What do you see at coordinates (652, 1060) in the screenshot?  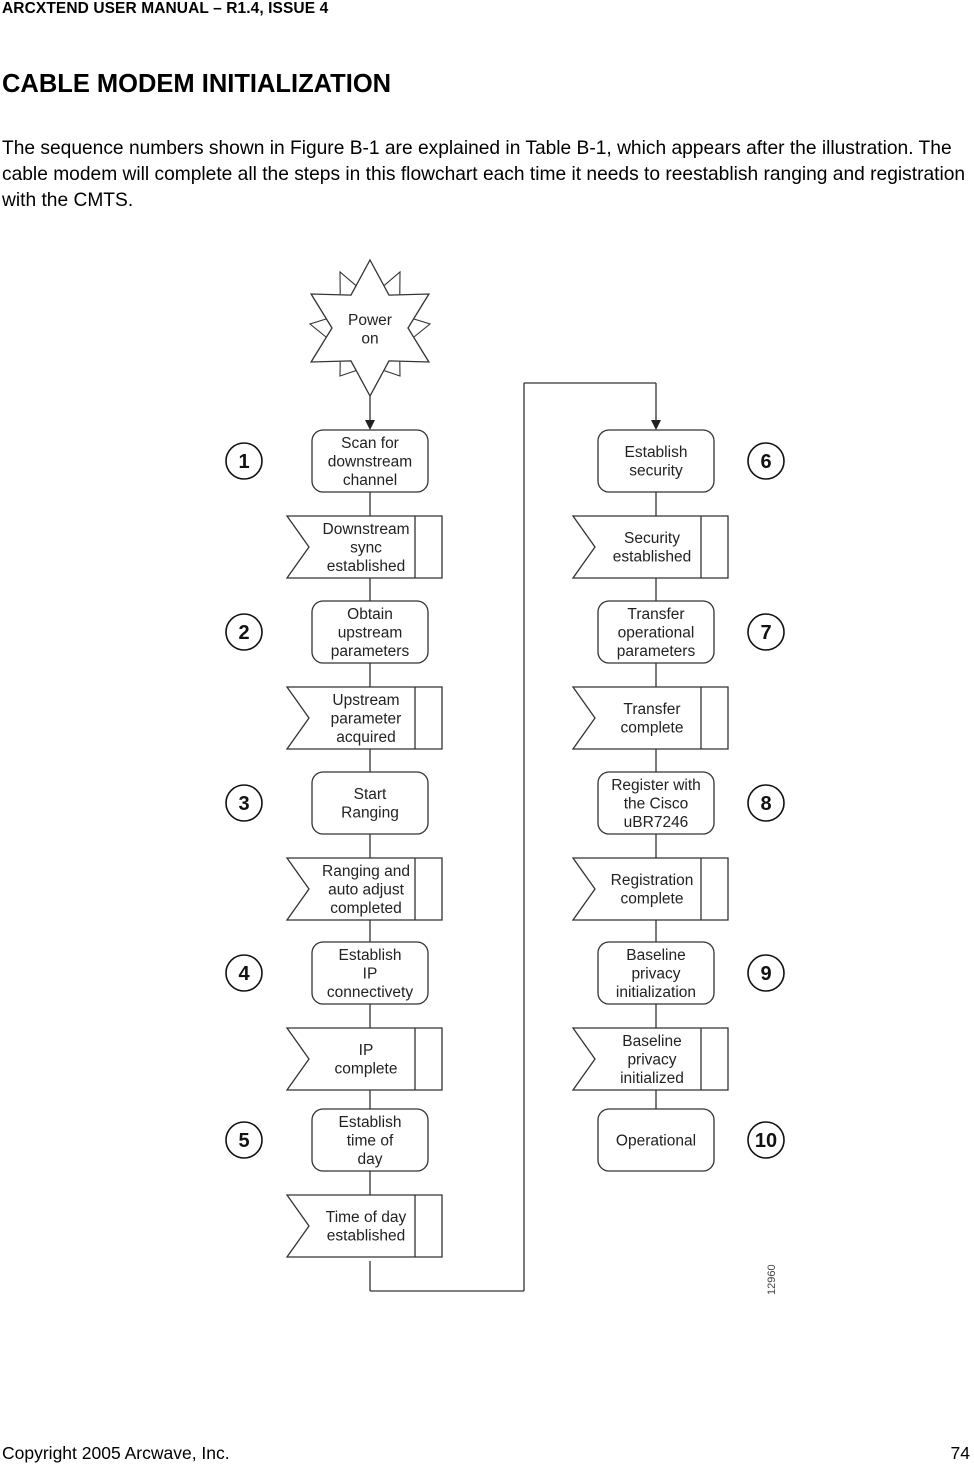 I see `event-step-9-label: Baseline privacy initialized` at bounding box center [652, 1060].